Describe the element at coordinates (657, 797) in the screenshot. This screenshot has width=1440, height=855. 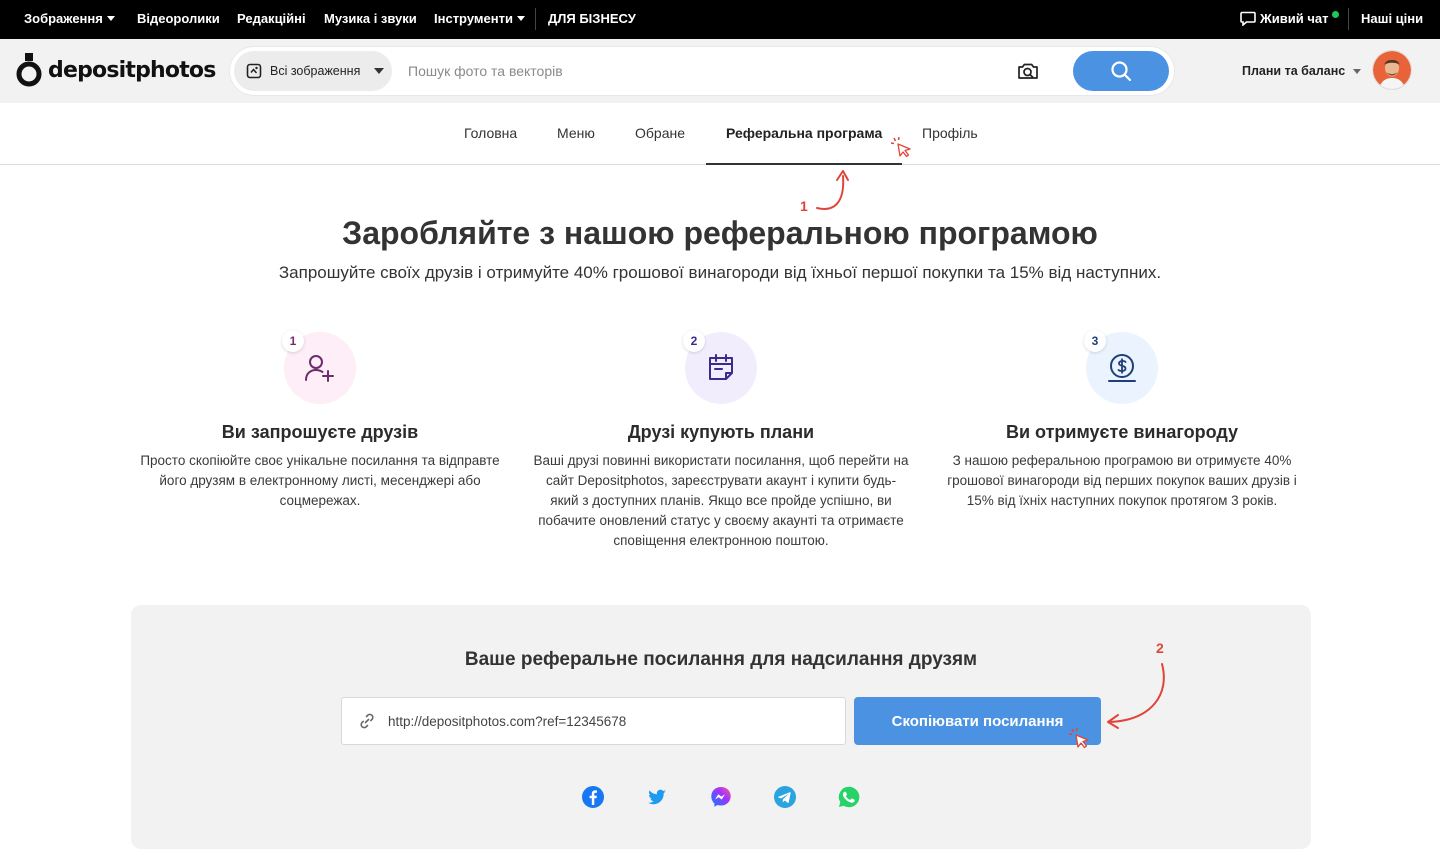
I see `twitter-icon` at that location.